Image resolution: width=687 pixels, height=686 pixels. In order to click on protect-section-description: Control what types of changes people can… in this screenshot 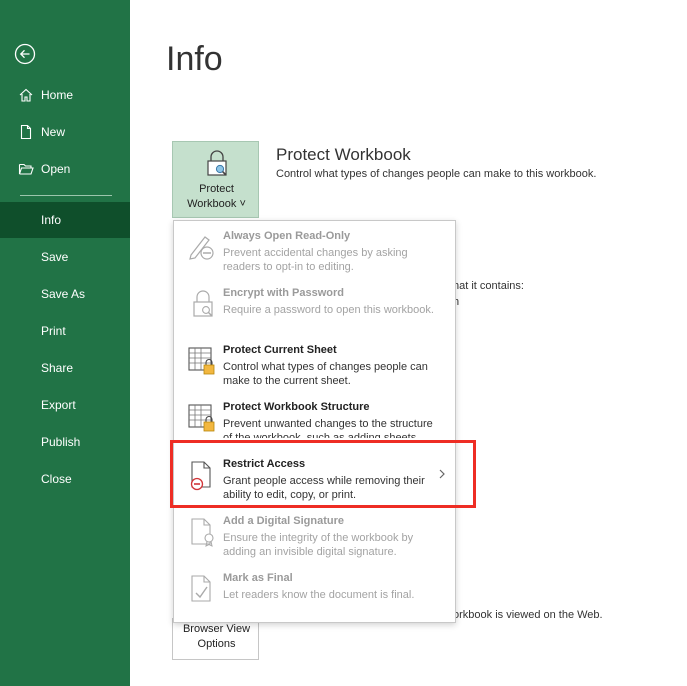, I will do `click(436, 174)`.